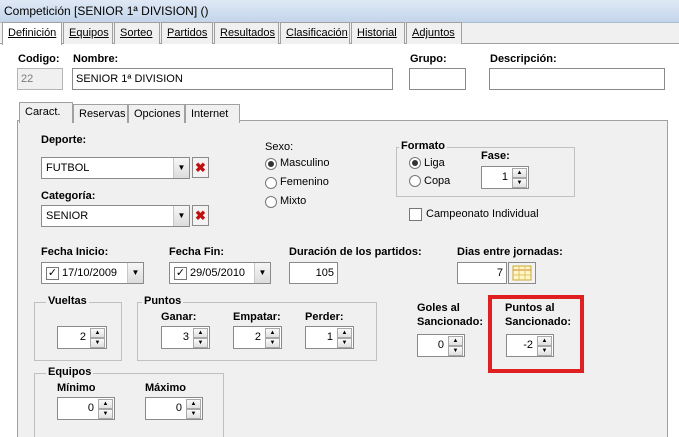 This screenshot has width=679, height=437. I want to click on perder-value: 1, so click(329, 337).